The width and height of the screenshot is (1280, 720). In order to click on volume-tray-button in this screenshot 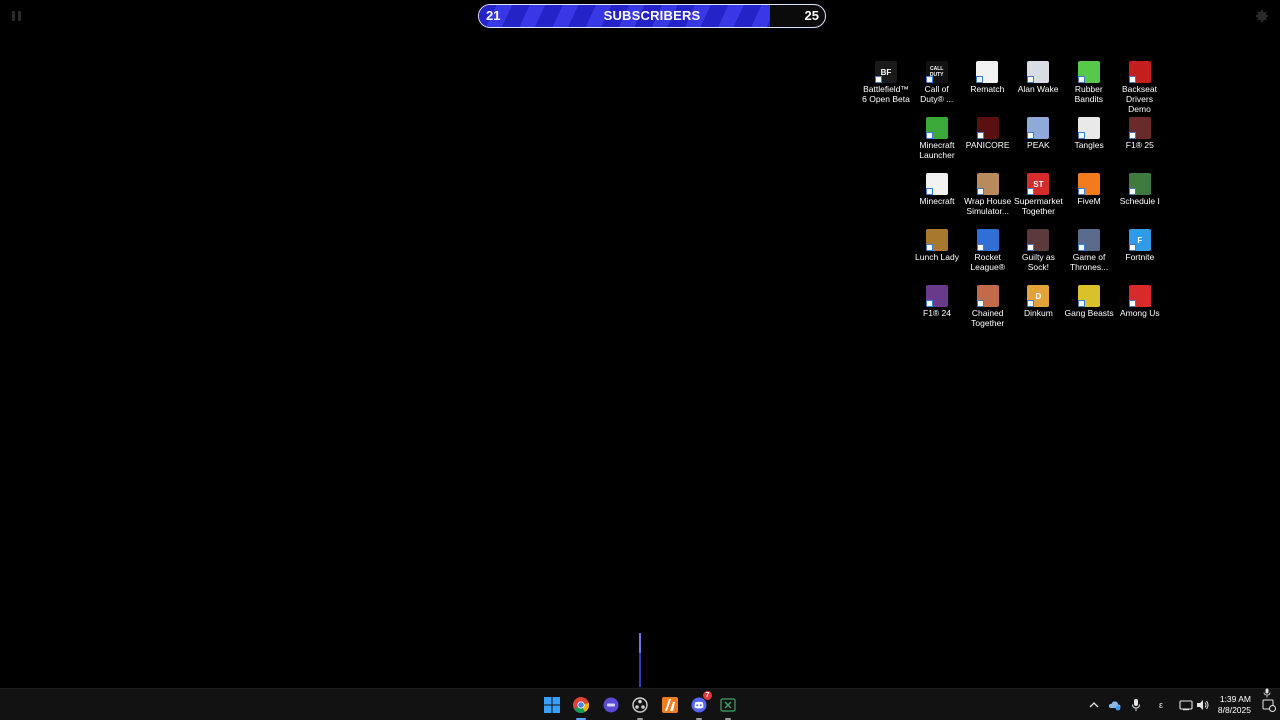, I will do `click(1203, 705)`.